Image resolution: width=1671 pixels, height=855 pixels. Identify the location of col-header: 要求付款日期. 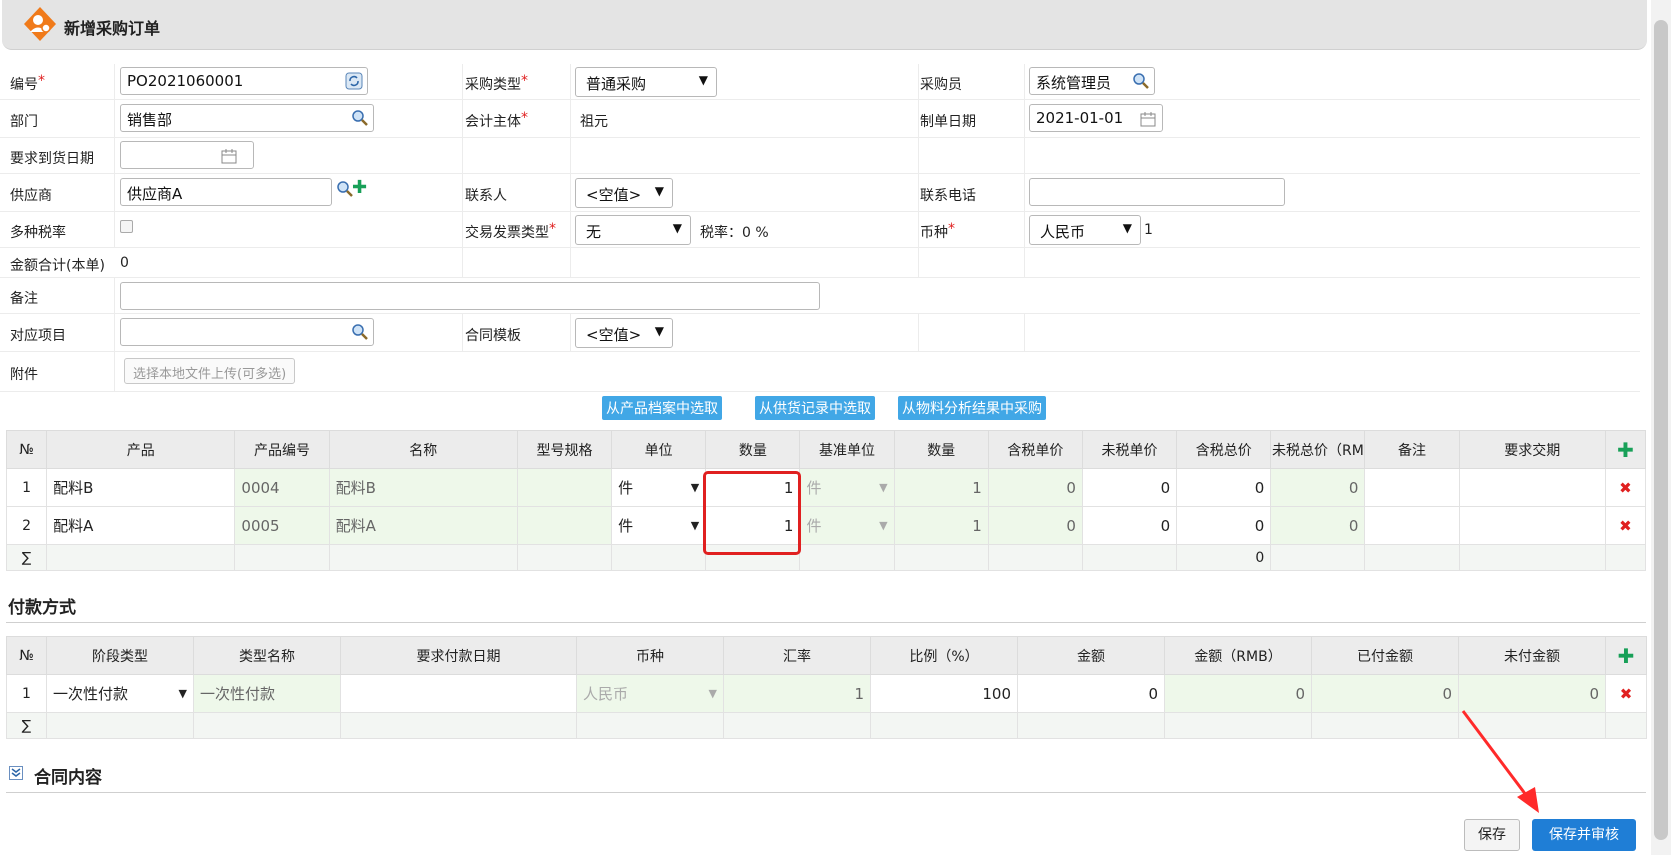
(458, 655).